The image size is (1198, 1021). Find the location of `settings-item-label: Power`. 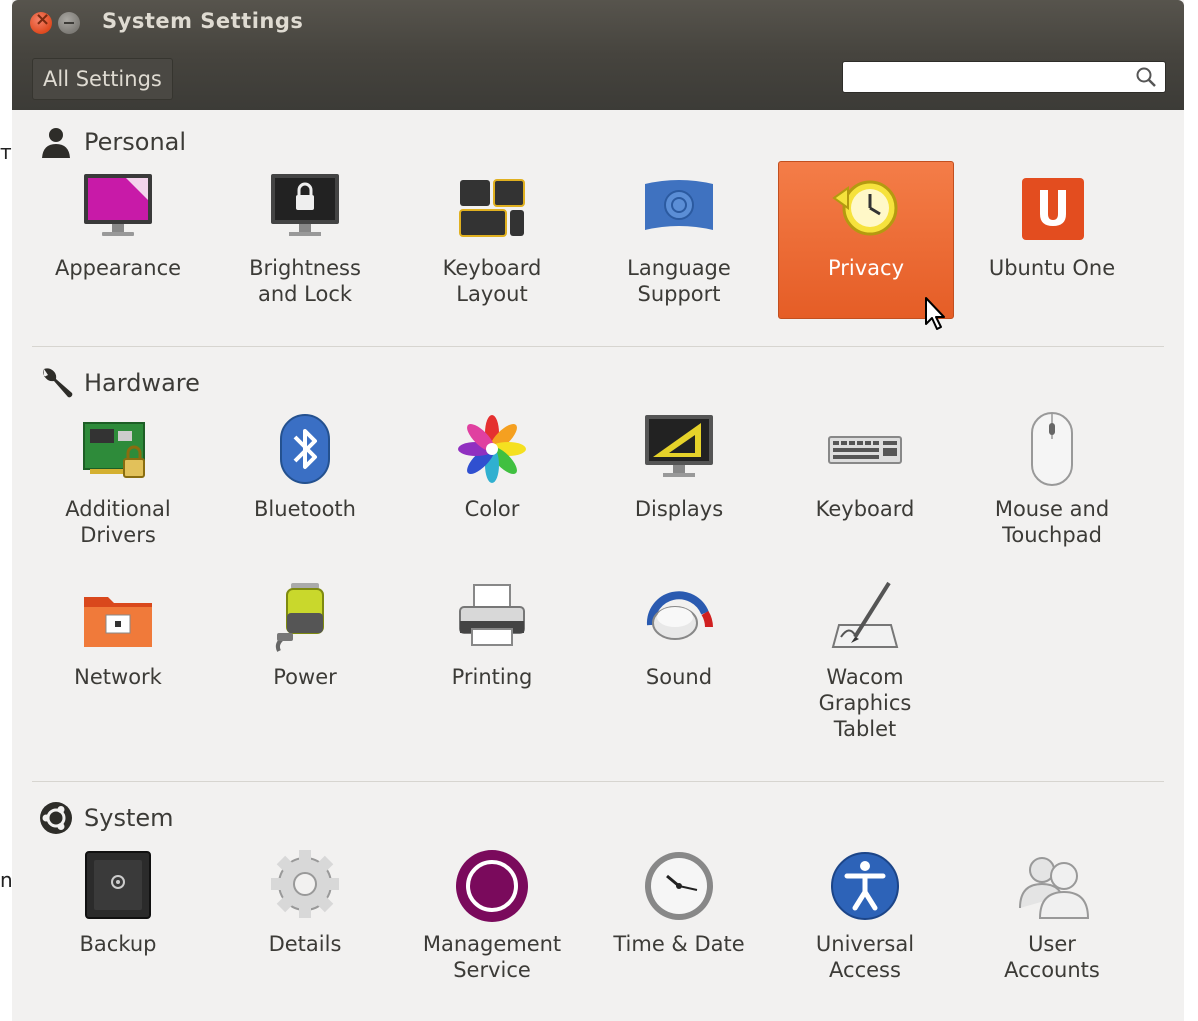

settings-item-label: Power is located at coordinates (305, 677).